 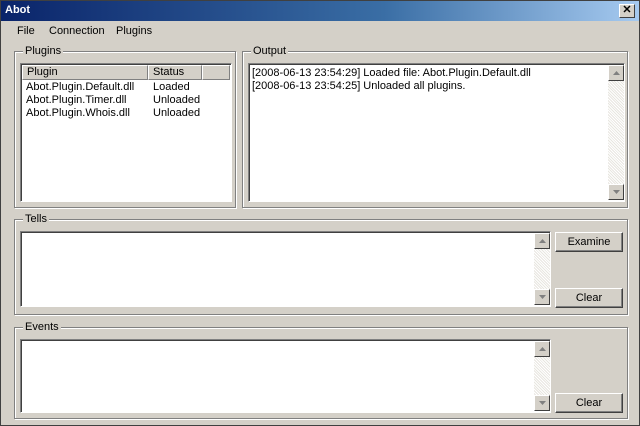 What do you see at coordinates (589, 298) in the screenshot?
I see `tells-clear-button: Clear` at bounding box center [589, 298].